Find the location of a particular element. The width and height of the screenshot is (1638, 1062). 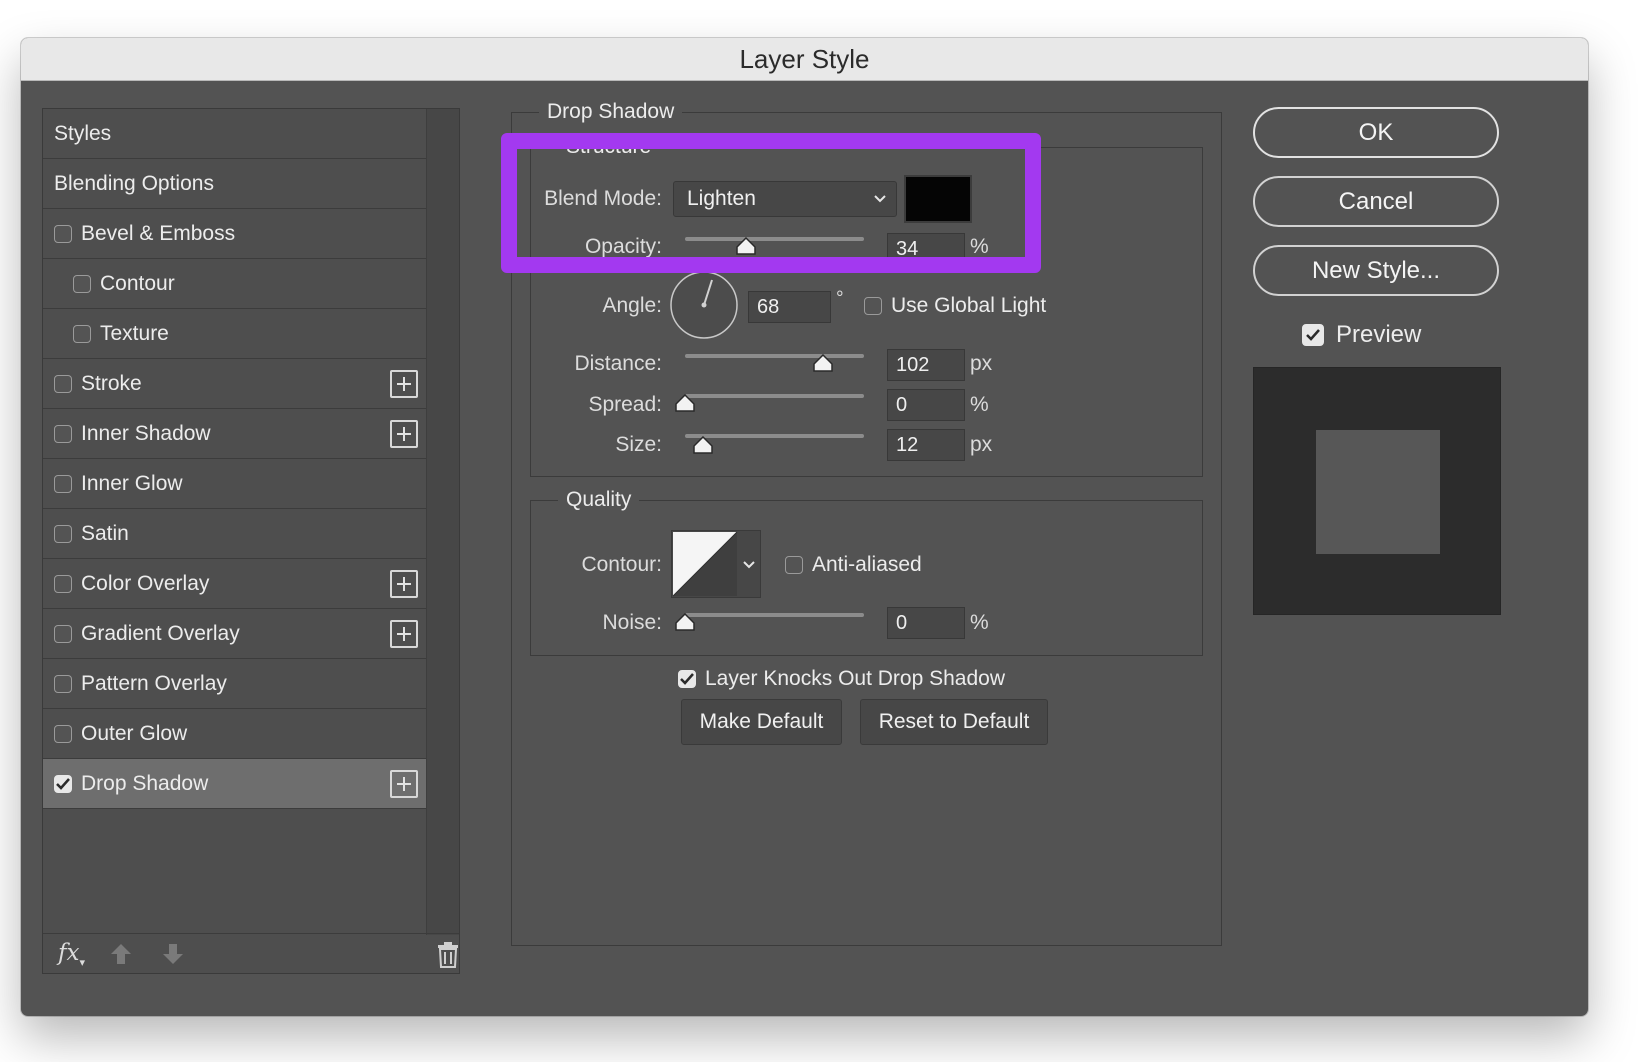

preview-square is located at coordinates (1378, 492).